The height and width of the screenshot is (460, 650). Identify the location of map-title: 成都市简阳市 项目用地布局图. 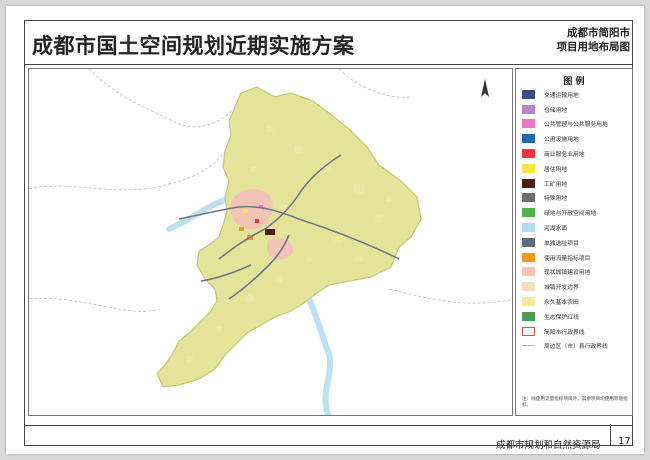
(594, 40).